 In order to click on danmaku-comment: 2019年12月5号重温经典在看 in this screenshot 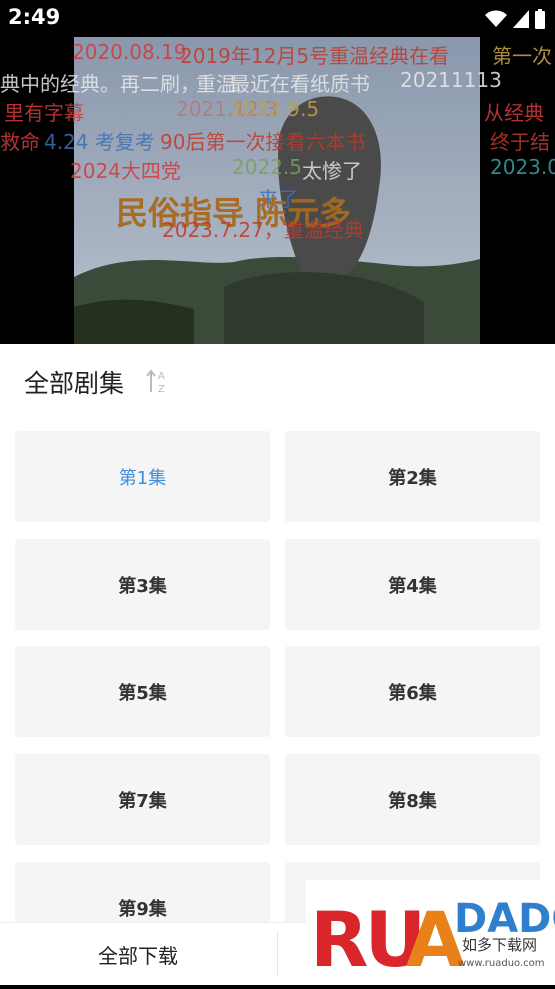, I will do `click(315, 56)`.